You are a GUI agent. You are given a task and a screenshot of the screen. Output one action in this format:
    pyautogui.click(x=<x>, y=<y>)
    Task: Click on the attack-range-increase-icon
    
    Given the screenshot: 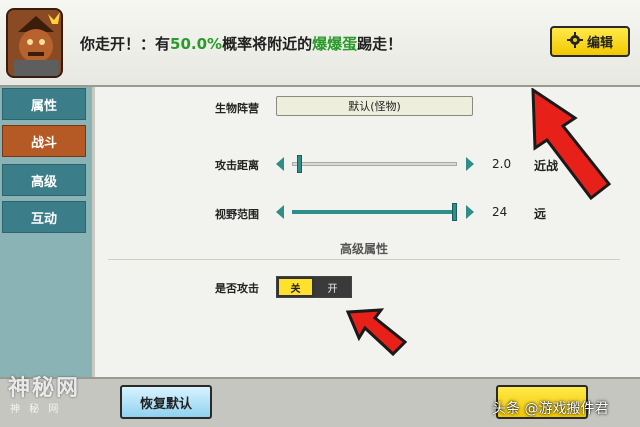 What is the action you would take?
    pyautogui.click(x=470, y=164)
    